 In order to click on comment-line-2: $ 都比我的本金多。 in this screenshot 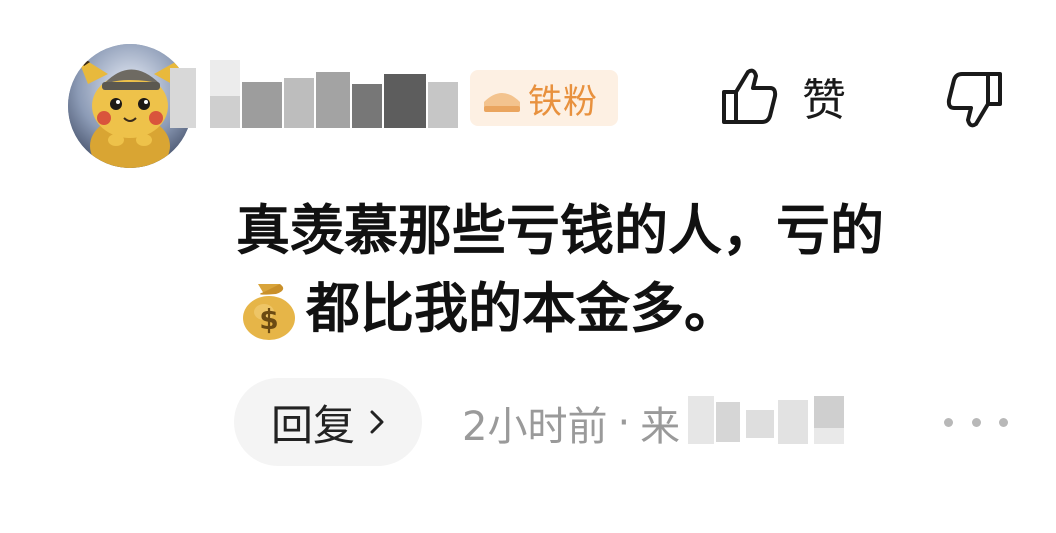, I will do `click(616, 309)`.